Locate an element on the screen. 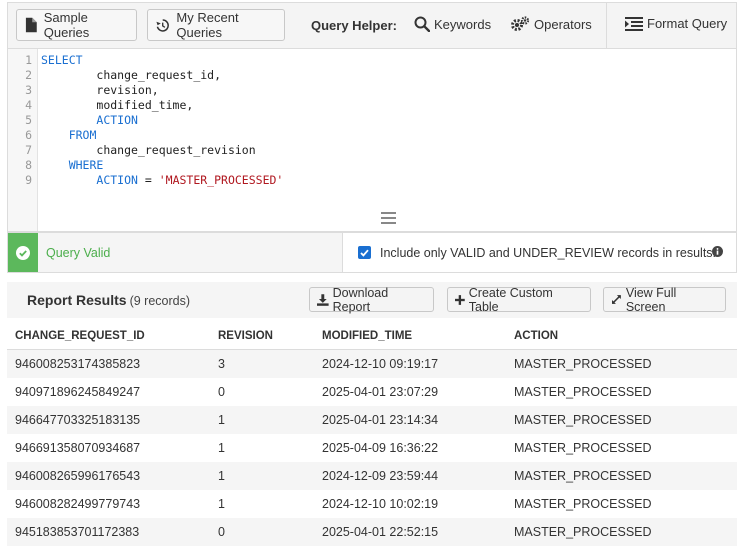 The height and width of the screenshot is (548, 740). format-query-button: Format Query is located at coordinates (676, 23).